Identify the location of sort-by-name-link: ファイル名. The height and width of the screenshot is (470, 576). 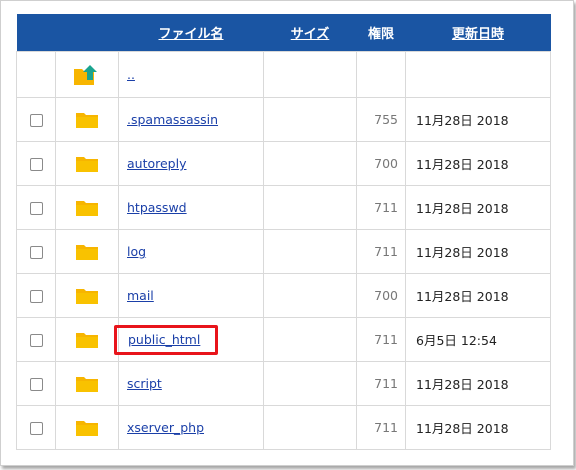
(190, 34).